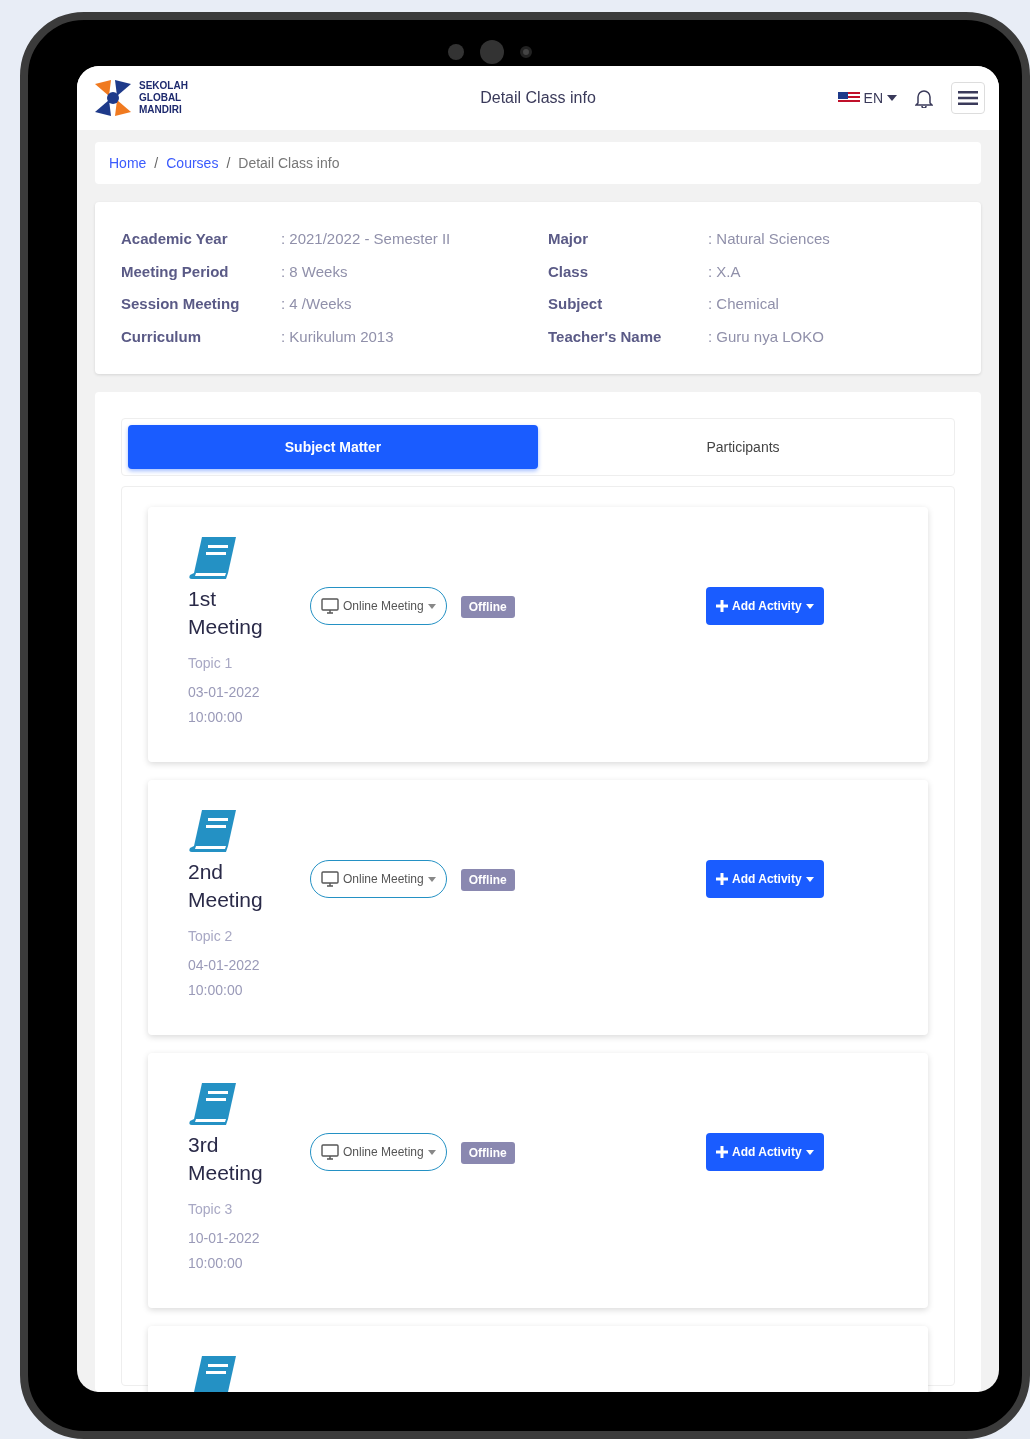  I want to click on logo-text: SEKOLAH GLOBAL MANDIRI, so click(164, 98).